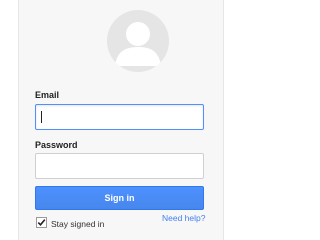 Image resolution: width=320 pixels, height=240 pixels. Describe the element at coordinates (119, 198) in the screenshot. I see `sign-in-button: Sign in` at that location.